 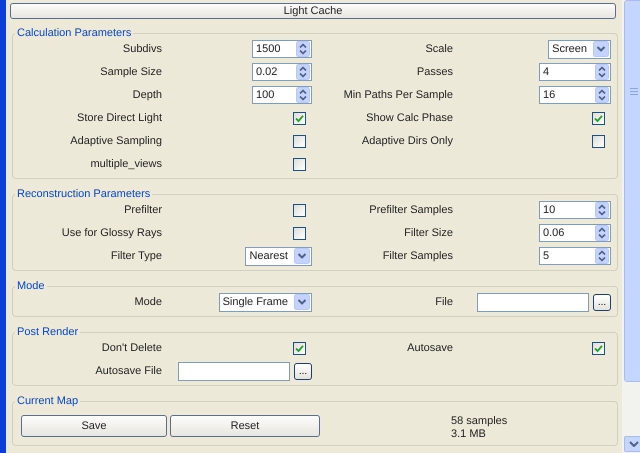 I want to click on group-title: Post Render, so click(x=48, y=332).